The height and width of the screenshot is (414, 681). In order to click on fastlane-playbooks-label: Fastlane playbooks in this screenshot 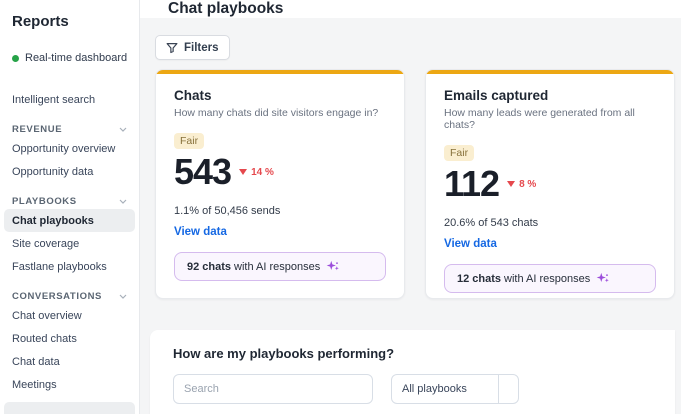, I will do `click(59, 266)`.